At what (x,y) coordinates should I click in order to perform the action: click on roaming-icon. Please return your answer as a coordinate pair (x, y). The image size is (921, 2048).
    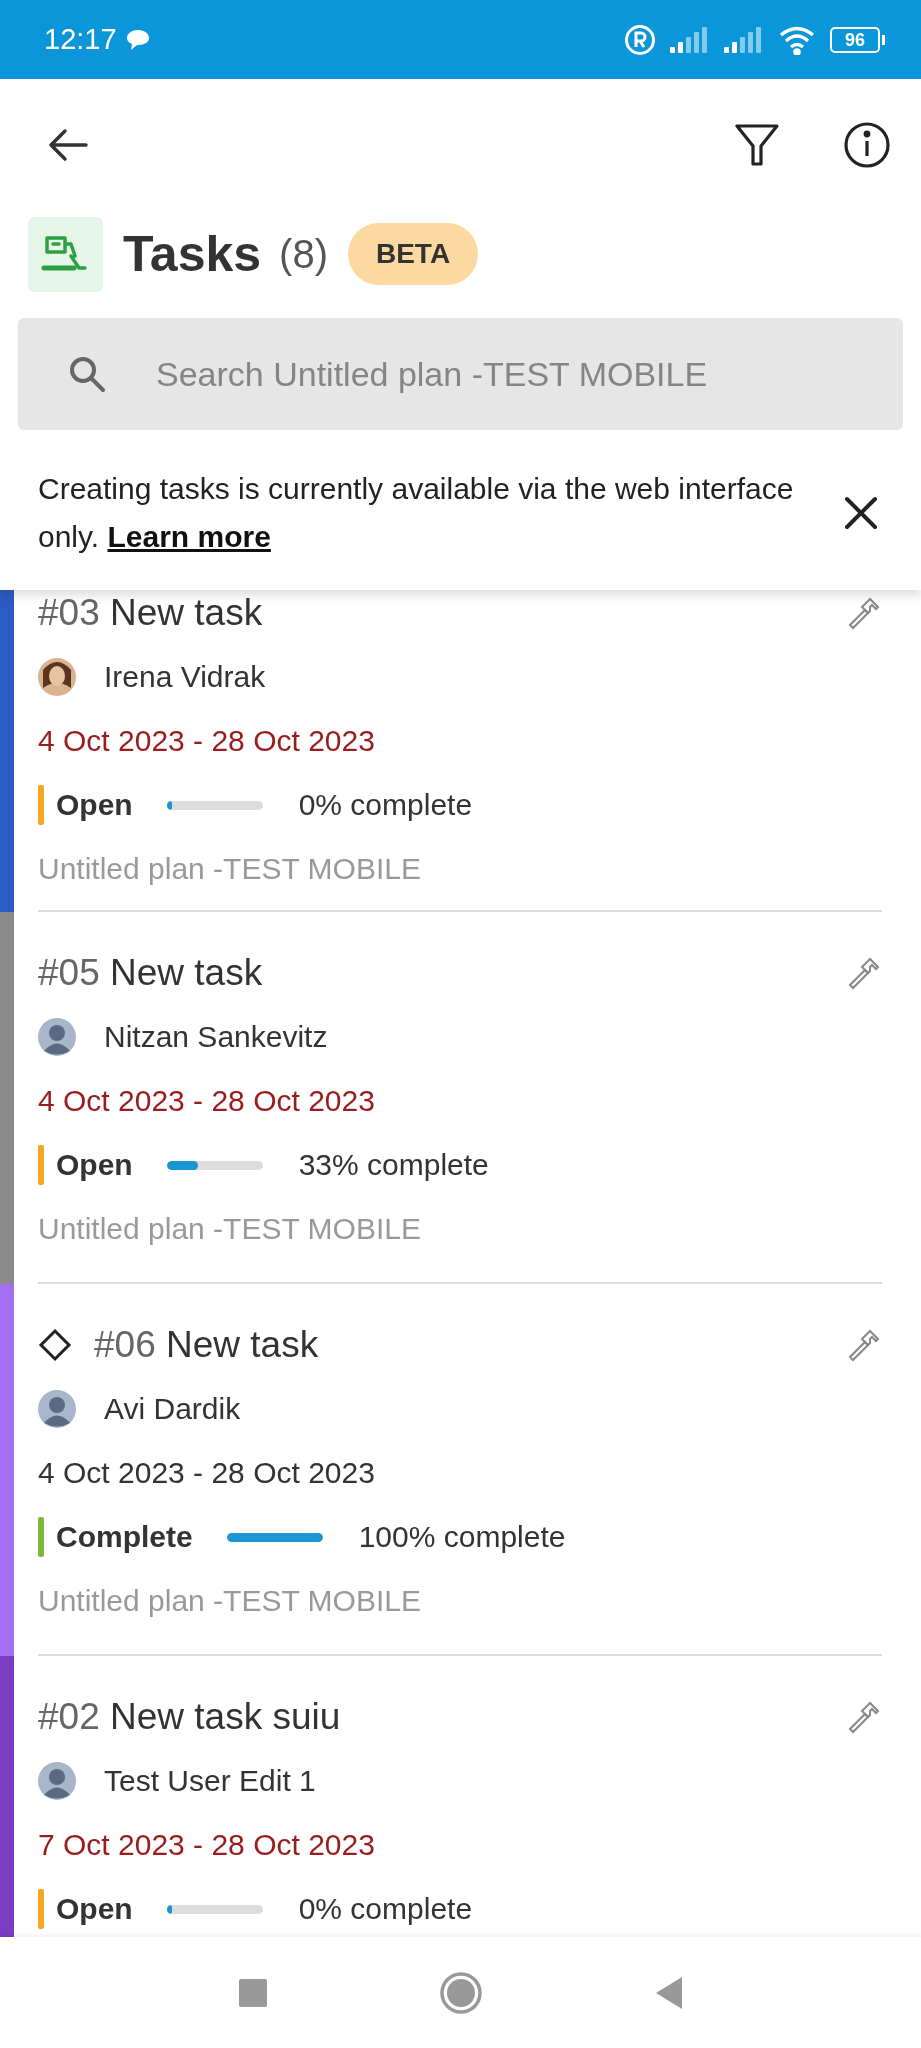
    Looking at the image, I should click on (640, 39).